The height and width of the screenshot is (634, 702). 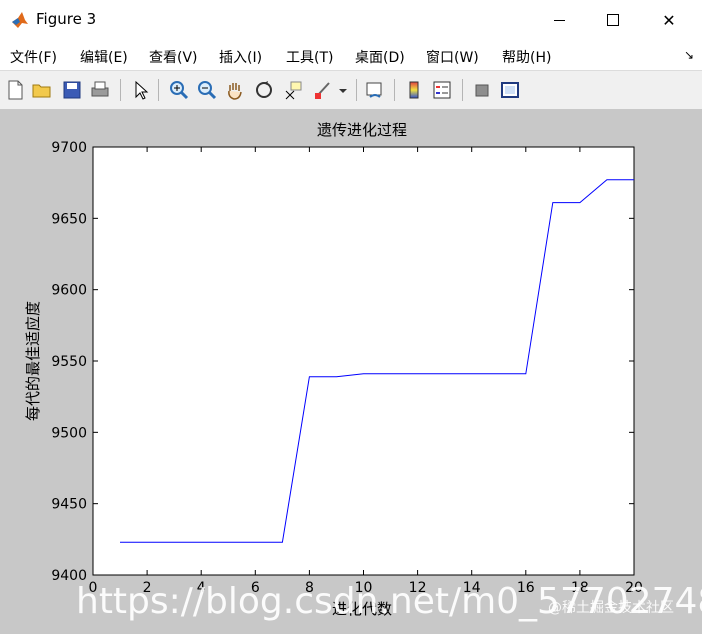 I want to click on hide-plot-tools-icon, so click(x=482, y=90).